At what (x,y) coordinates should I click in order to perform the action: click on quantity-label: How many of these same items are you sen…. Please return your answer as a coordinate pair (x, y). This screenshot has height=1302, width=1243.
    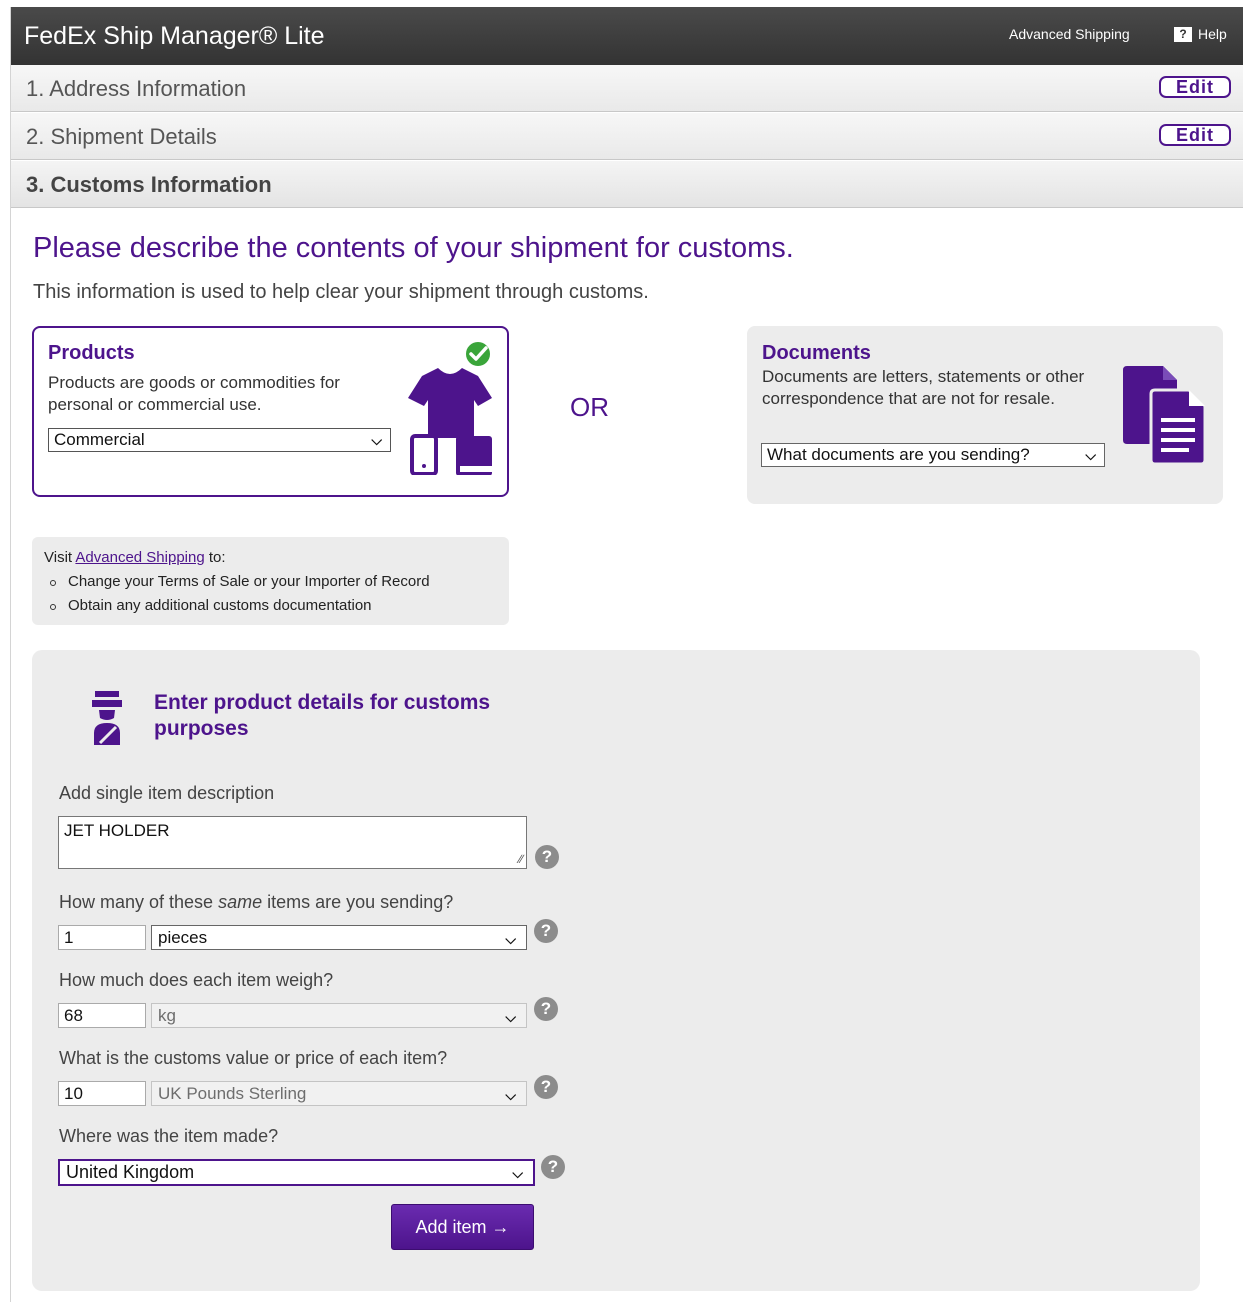
    Looking at the image, I should click on (256, 902).